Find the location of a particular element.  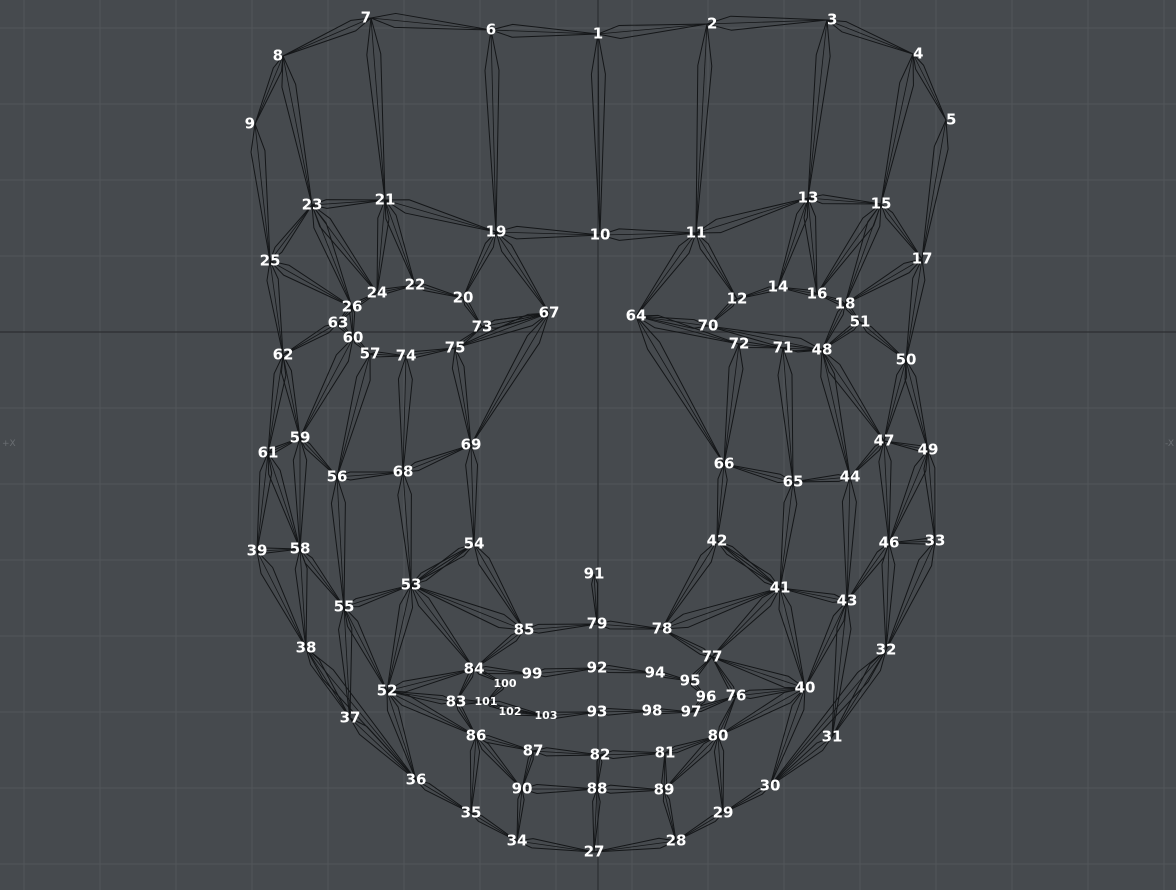

vertex-label-73: 73 is located at coordinates (482, 327).